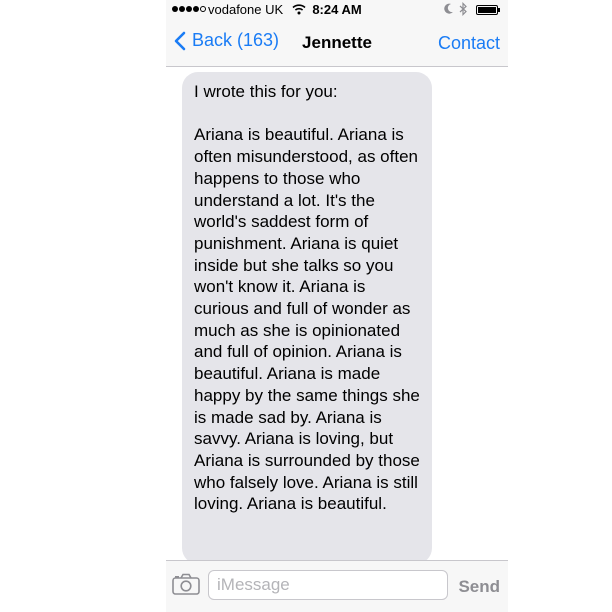 This screenshot has height=612, width=612. I want to click on send-button: Send, so click(479, 587).